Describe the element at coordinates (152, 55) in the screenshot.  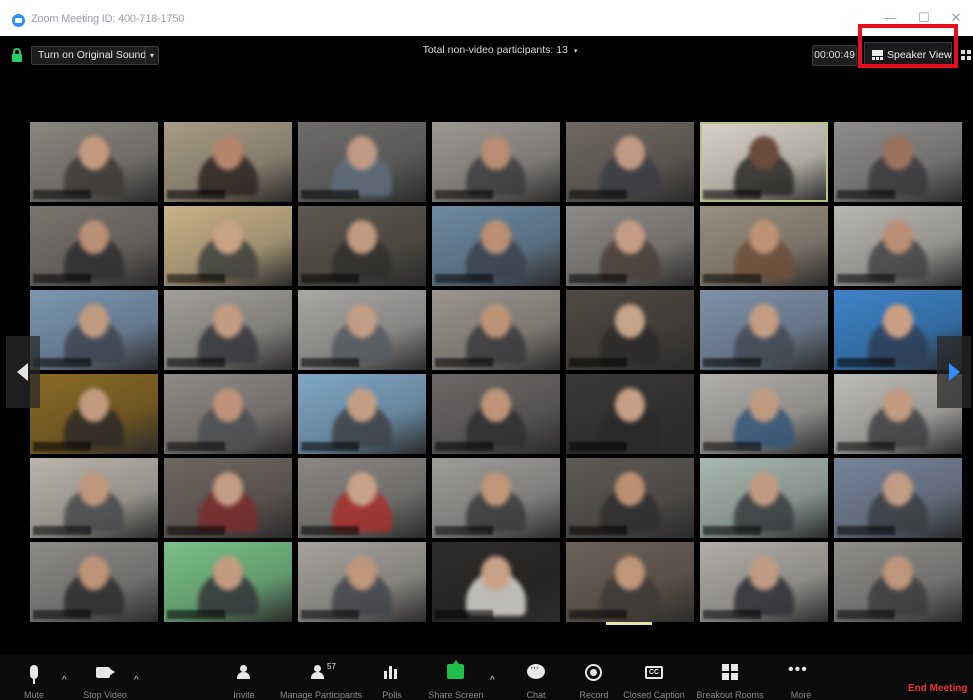
I see `original-sound-dropdown: ▾` at that location.